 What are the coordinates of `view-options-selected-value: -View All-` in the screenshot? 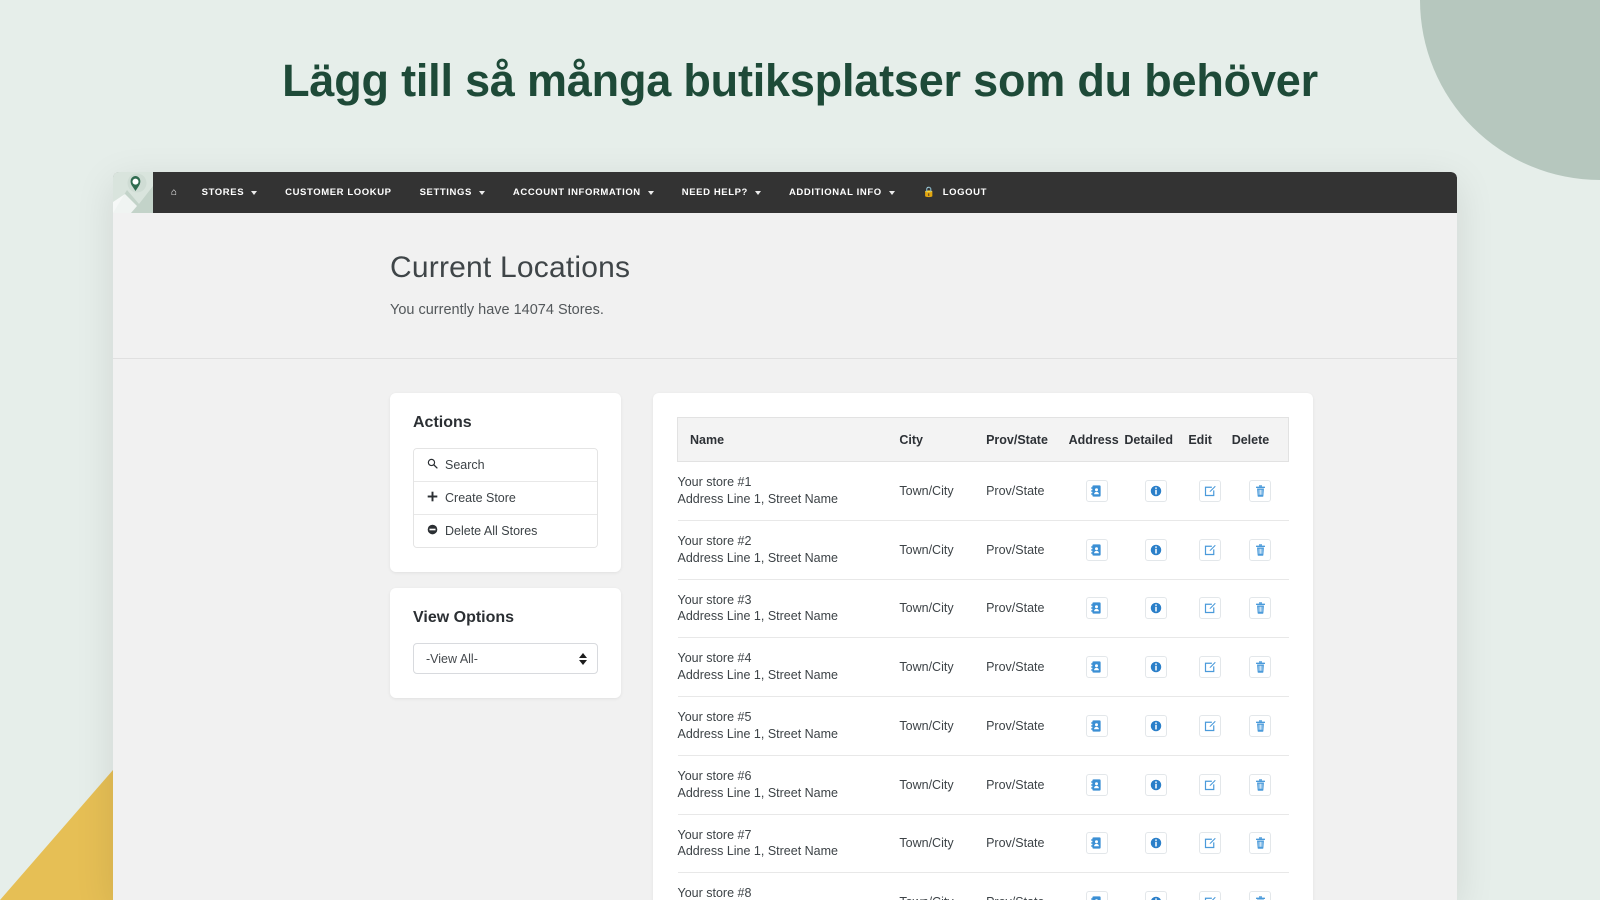 It's located at (452, 658).